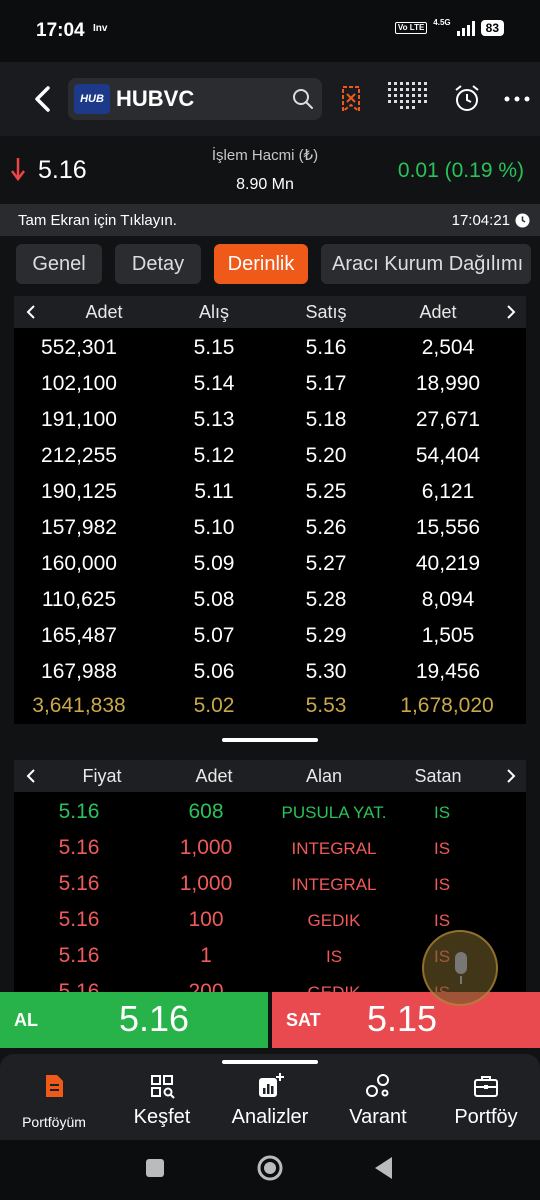 This screenshot has height=1200, width=540. I want to click on trades-col-header: Adet, so click(214, 776).